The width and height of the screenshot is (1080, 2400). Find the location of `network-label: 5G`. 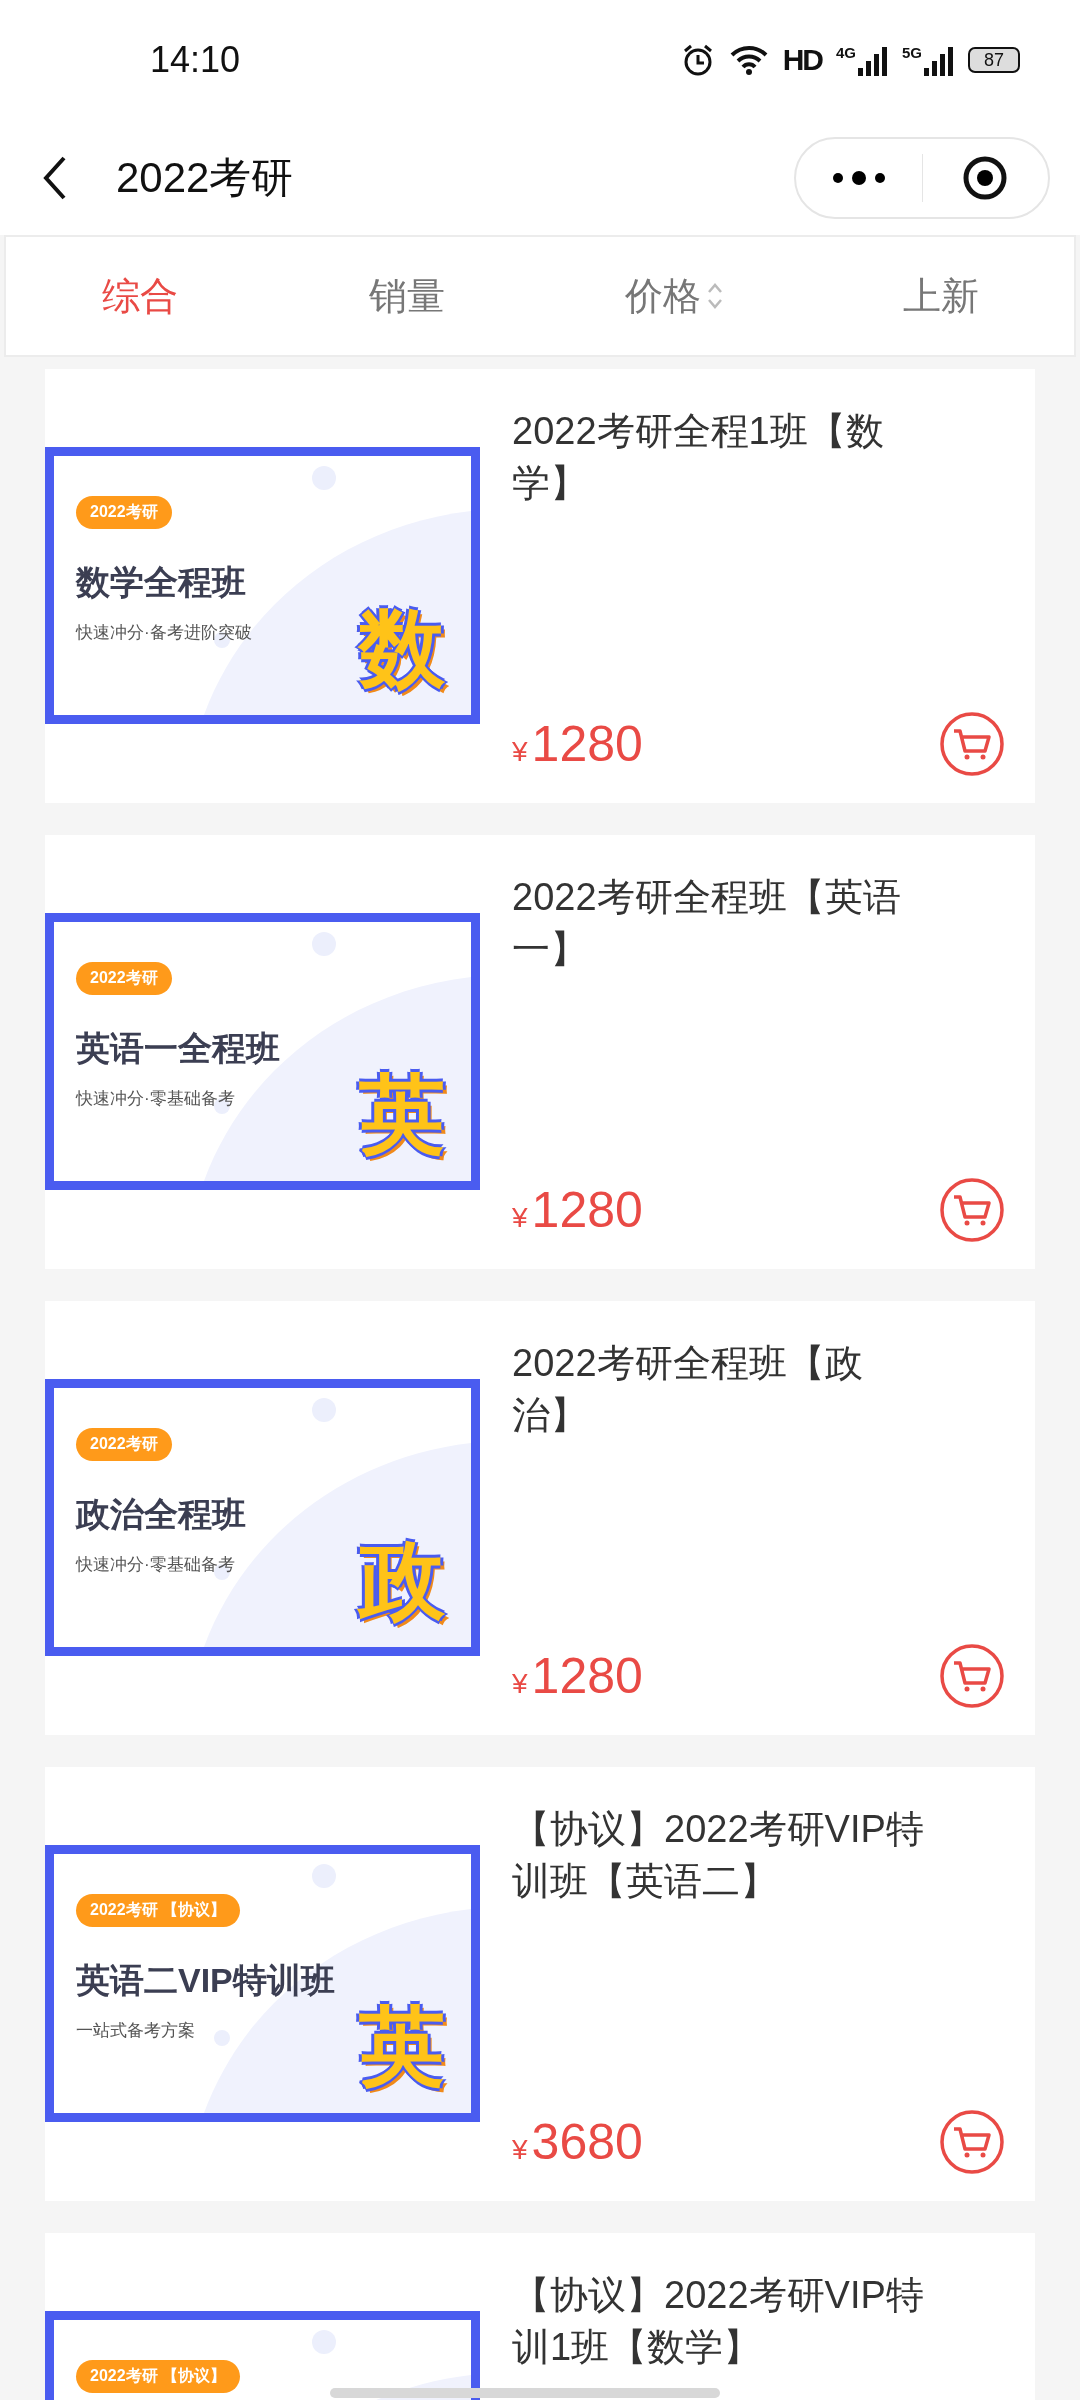

network-label: 5G is located at coordinates (912, 52).